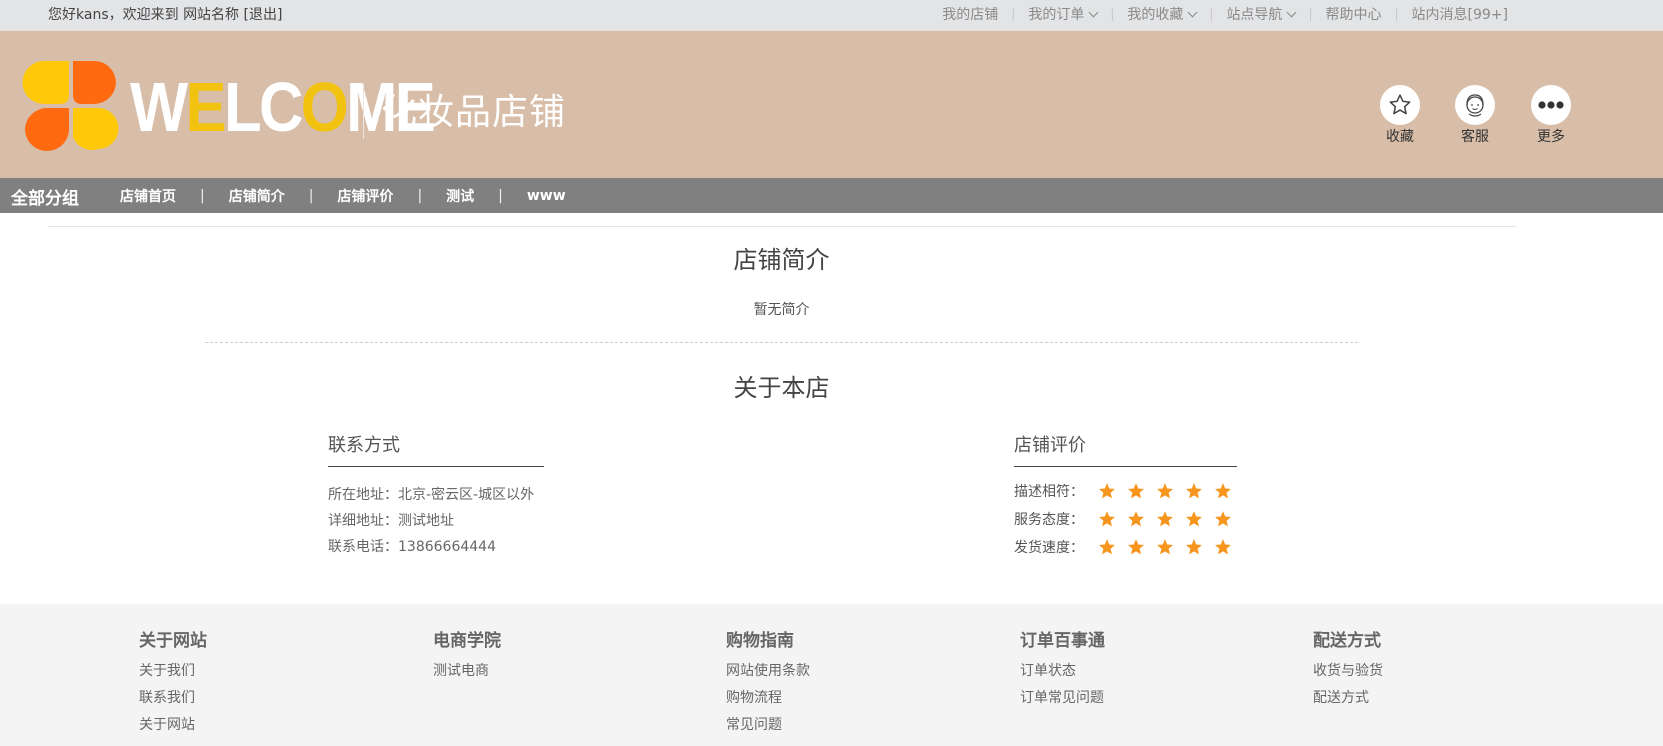  What do you see at coordinates (173, 641) in the screenshot?
I see `footer-col-title: 关于网站` at bounding box center [173, 641].